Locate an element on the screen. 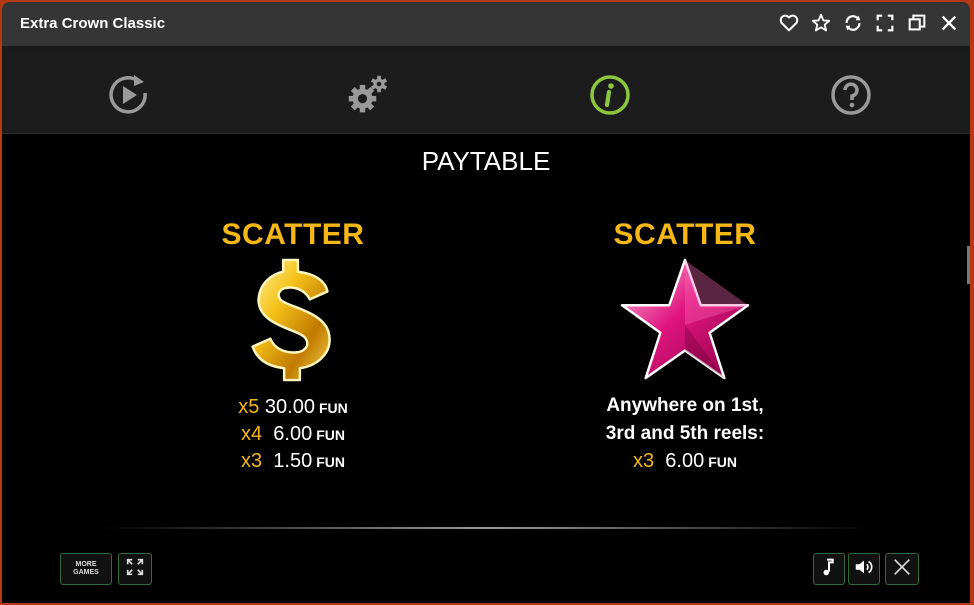 The height and width of the screenshot is (605, 974). window-title: Extra Crown Classic is located at coordinates (93, 23).